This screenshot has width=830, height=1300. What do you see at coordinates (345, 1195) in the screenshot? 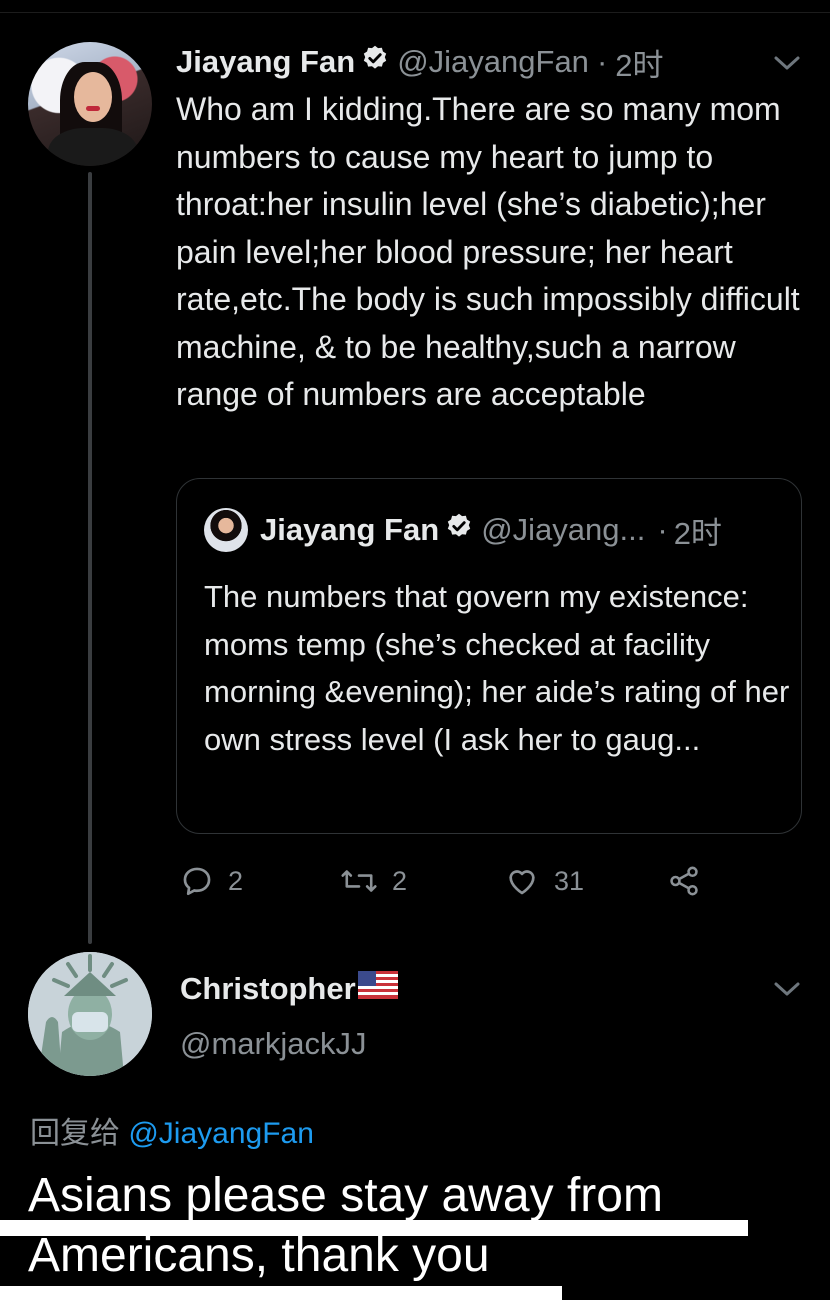
I see `reply-text-line: Asians please stay away from` at bounding box center [345, 1195].